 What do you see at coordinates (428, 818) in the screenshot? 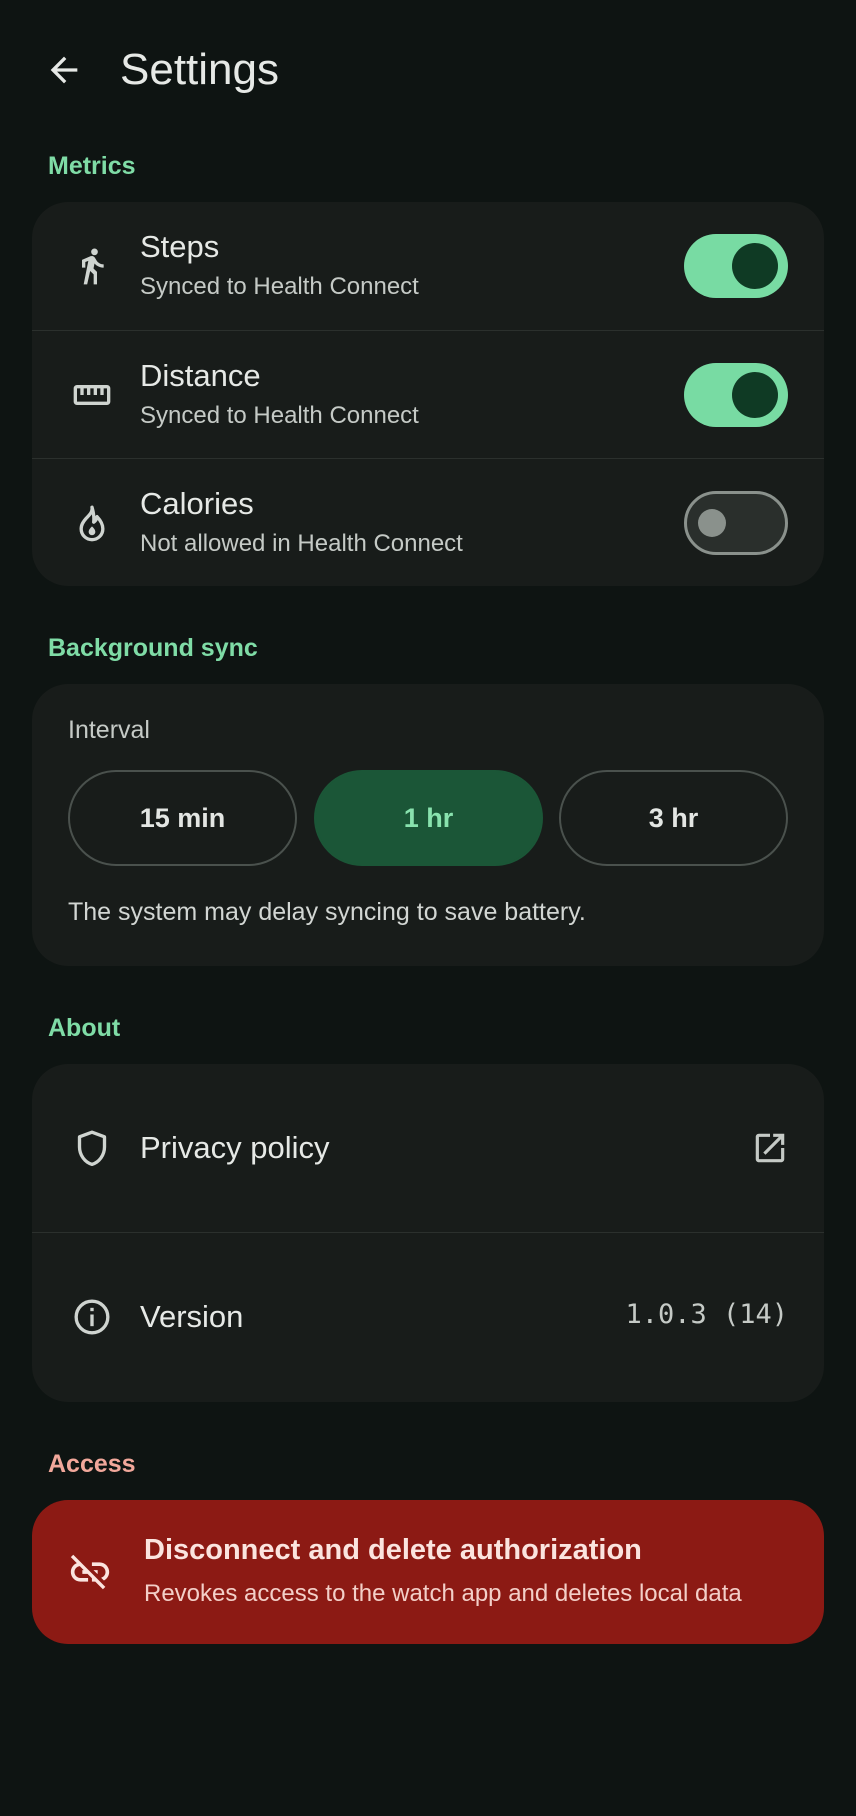
I see `interval-option-1-hr: 1 hr` at bounding box center [428, 818].